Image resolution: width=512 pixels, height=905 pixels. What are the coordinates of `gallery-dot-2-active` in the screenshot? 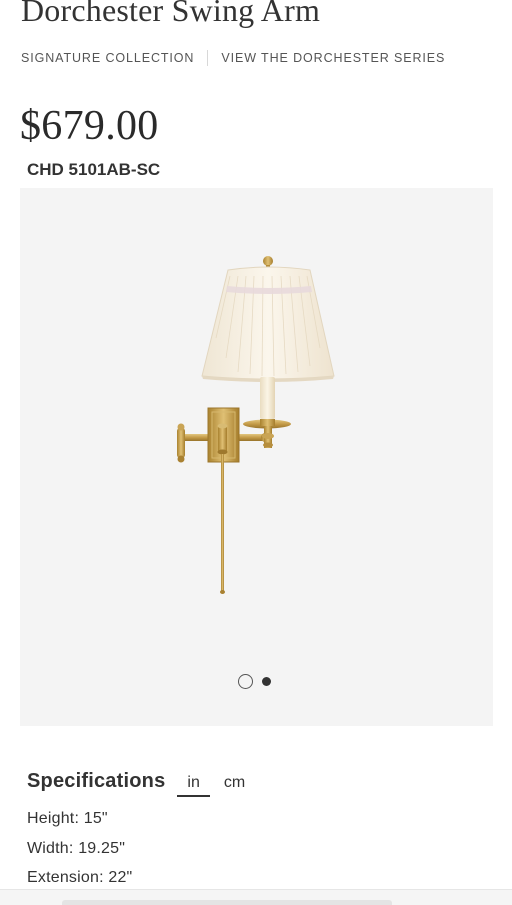 It's located at (266, 681).